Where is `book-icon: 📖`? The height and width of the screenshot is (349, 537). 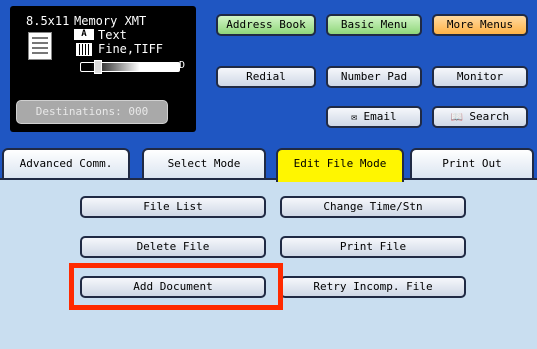 book-icon: 📖 is located at coordinates (457, 117).